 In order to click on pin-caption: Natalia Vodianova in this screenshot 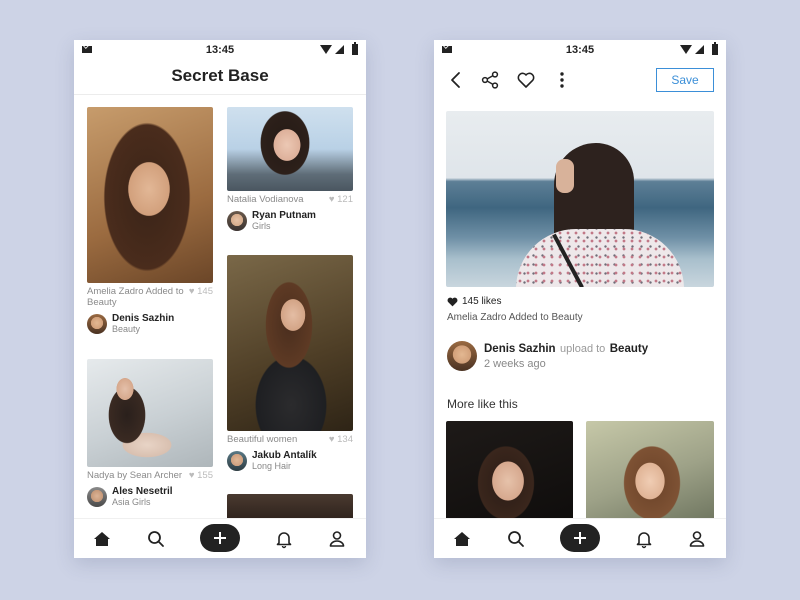, I will do `click(265, 199)`.